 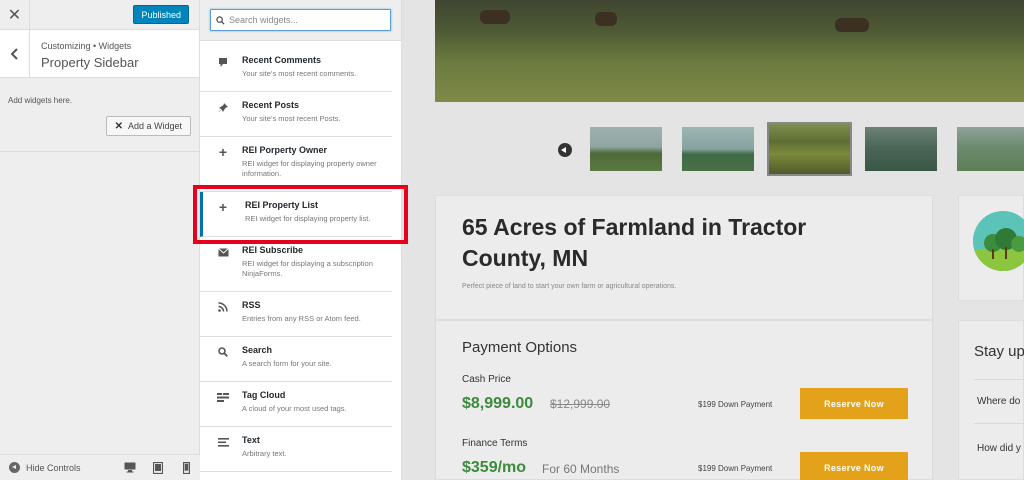 I want to click on widget-search-bar, so click(x=300, y=20).